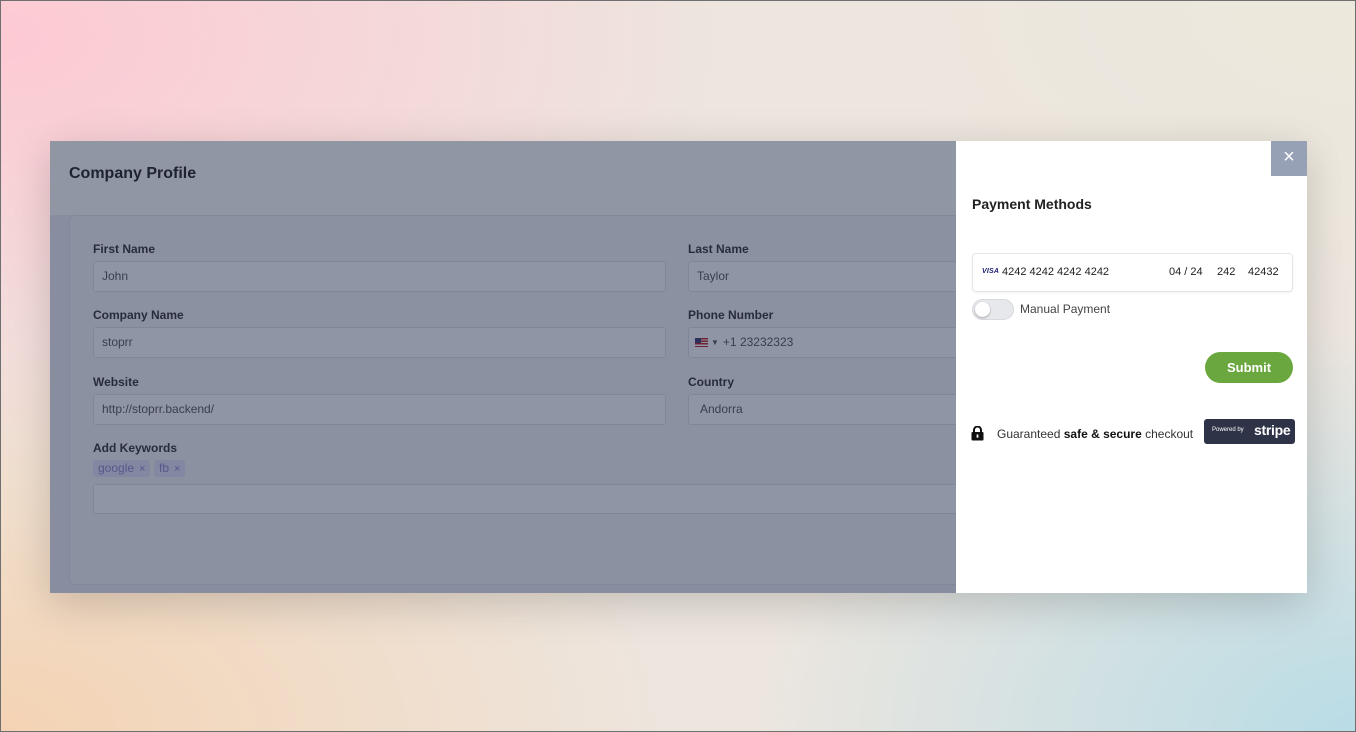 Image resolution: width=1356 pixels, height=732 pixels. What do you see at coordinates (1065, 309) in the screenshot?
I see `manual-payment-label: Manual Payment` at bounding box center [1065, 309].